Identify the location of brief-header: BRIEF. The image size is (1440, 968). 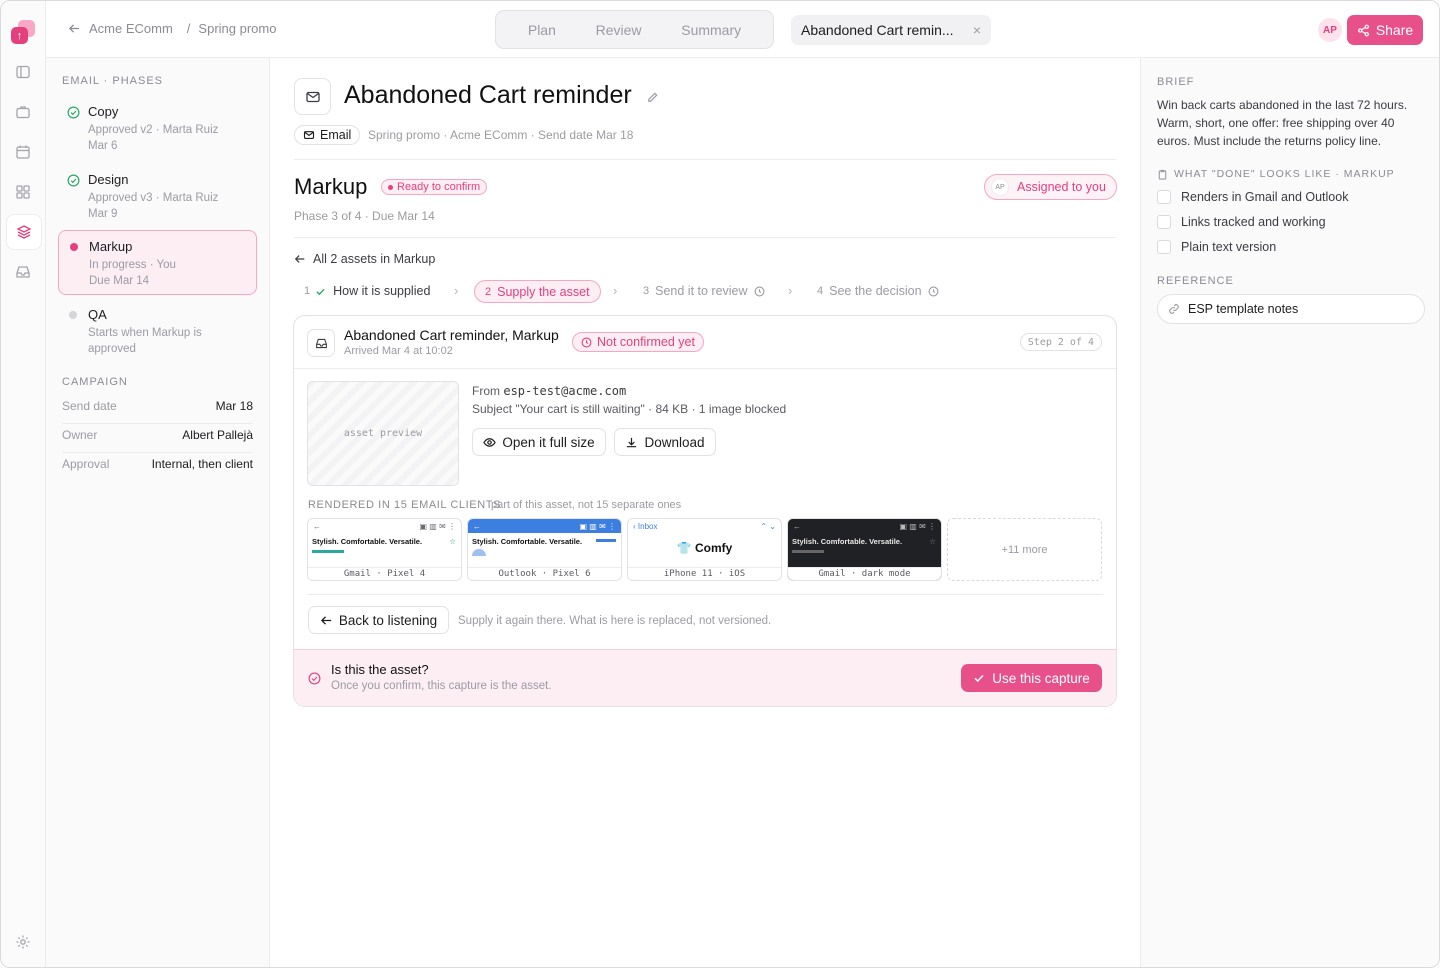
(1176, 82).